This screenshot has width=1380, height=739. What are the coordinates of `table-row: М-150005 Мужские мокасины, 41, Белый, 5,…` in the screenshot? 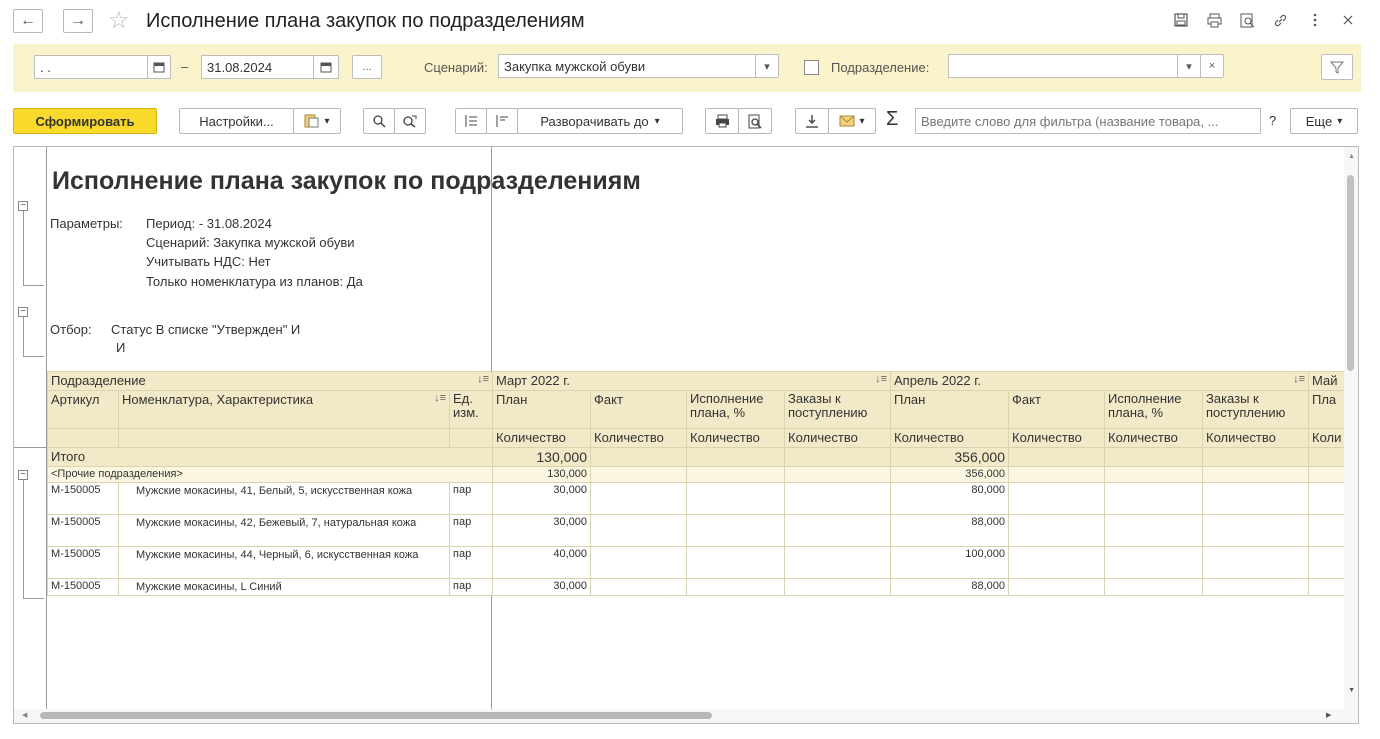 It's located at (698, 498).